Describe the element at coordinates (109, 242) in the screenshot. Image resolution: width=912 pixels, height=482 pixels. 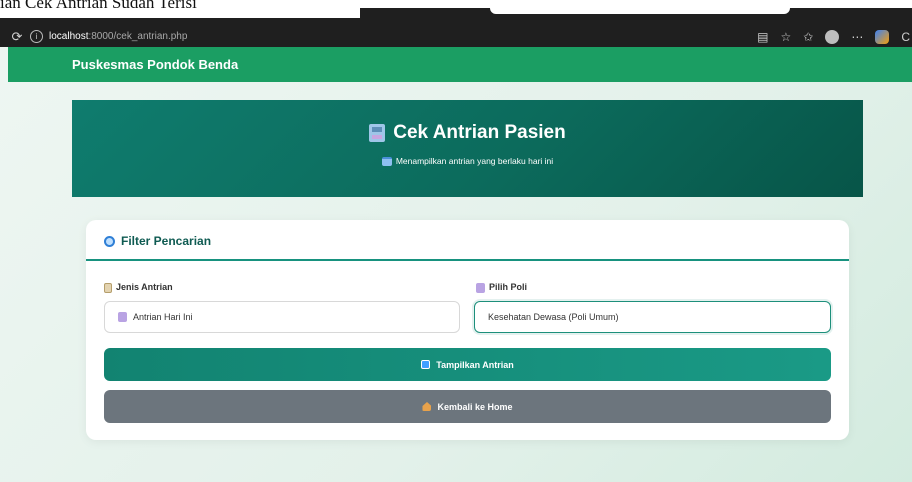
I see `search-icon` at that location.